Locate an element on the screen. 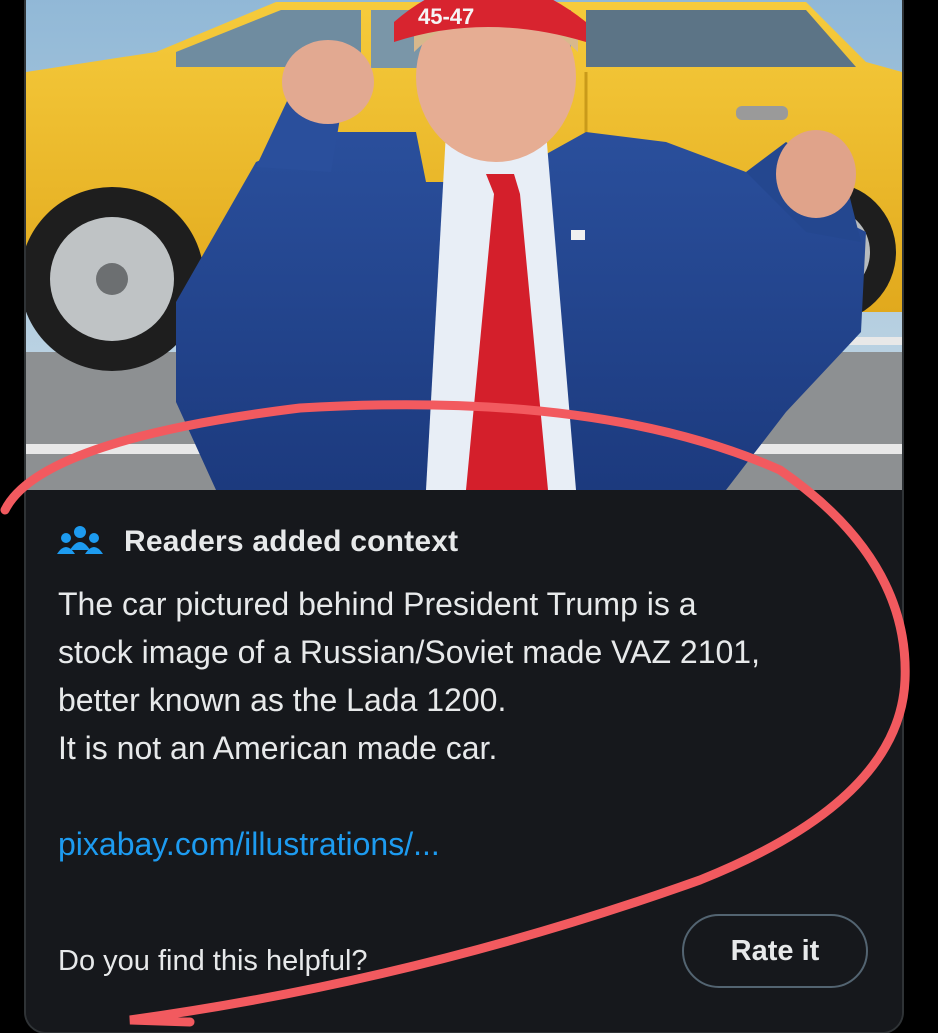 The image size is (938, 1033). rate-it-button: Rate it is located at coordinates (775, 951).